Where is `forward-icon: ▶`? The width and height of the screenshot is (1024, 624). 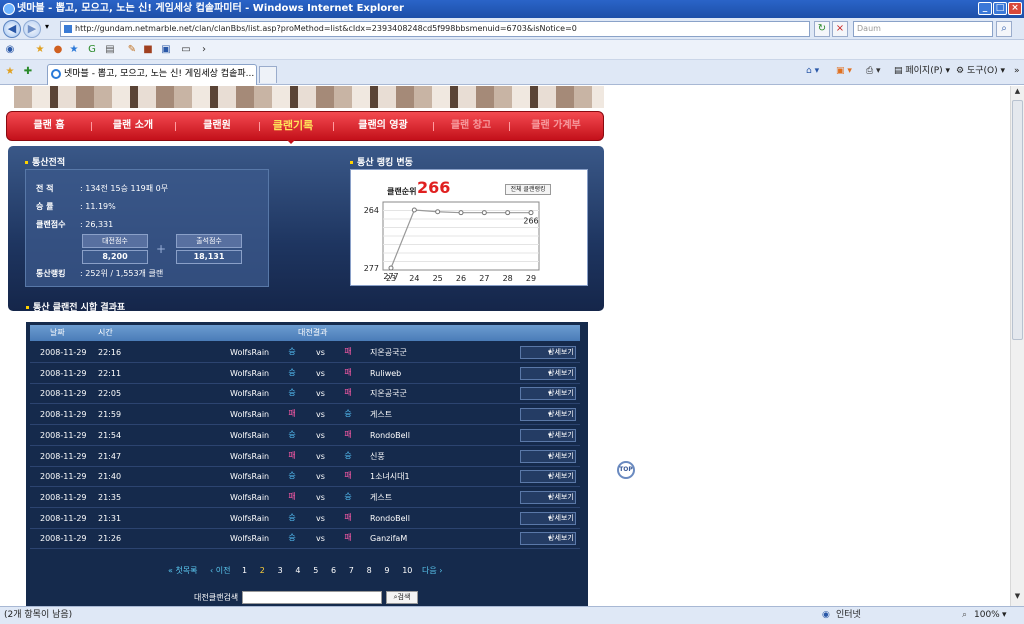 forward-icon: ▶ is located at coordinates (32, 29).